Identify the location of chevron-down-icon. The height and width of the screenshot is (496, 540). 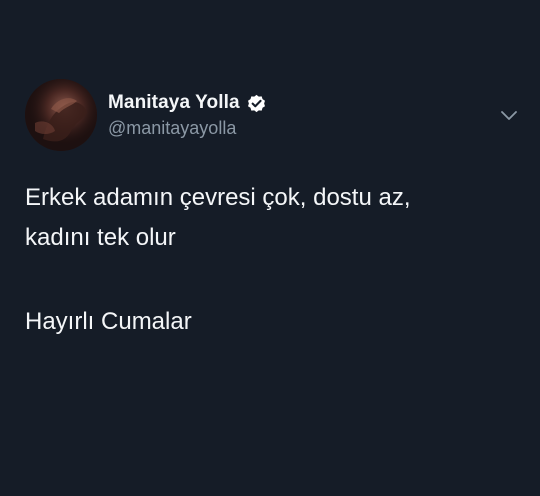
(509, 116).